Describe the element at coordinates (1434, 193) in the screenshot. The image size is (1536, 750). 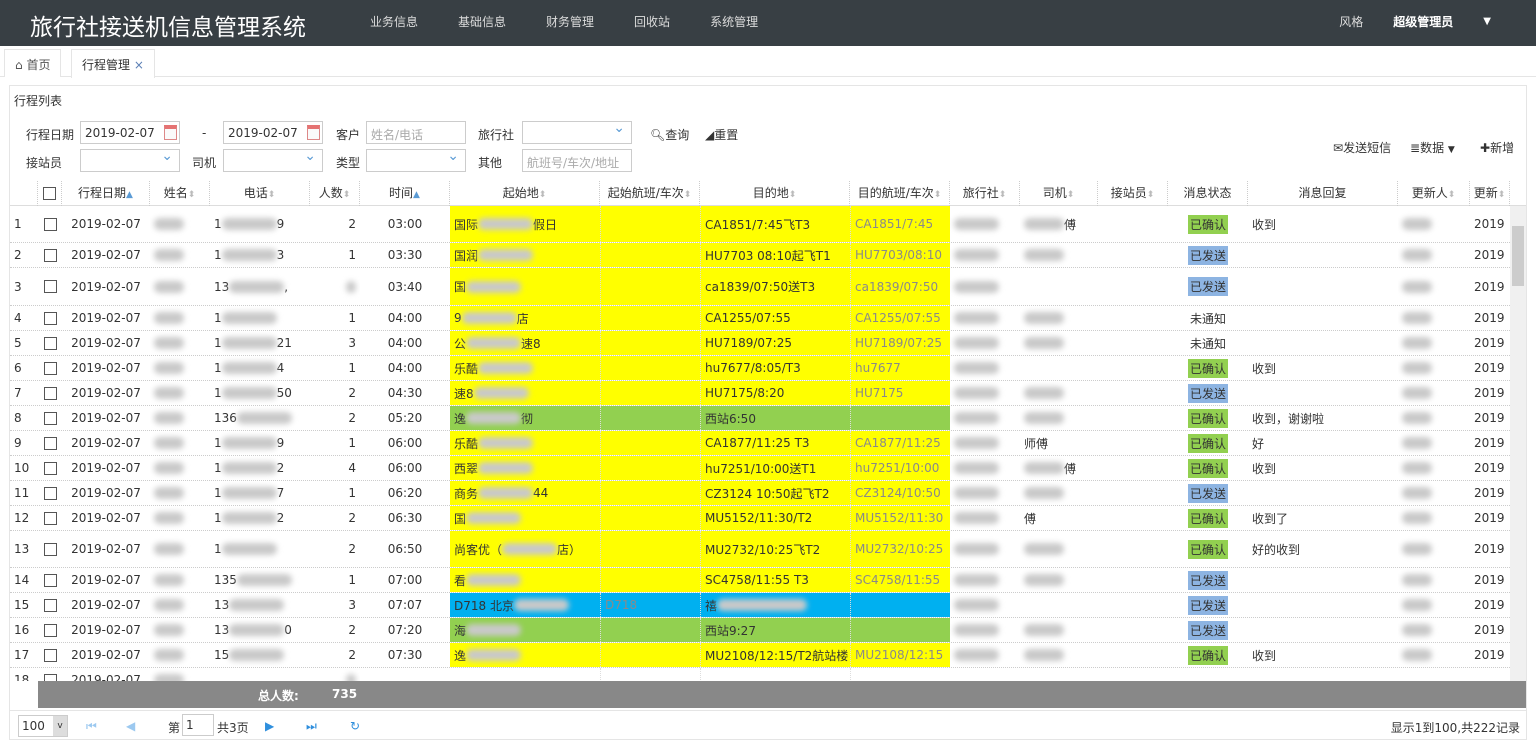
I see `column-header: 更新人⬍` at that location.